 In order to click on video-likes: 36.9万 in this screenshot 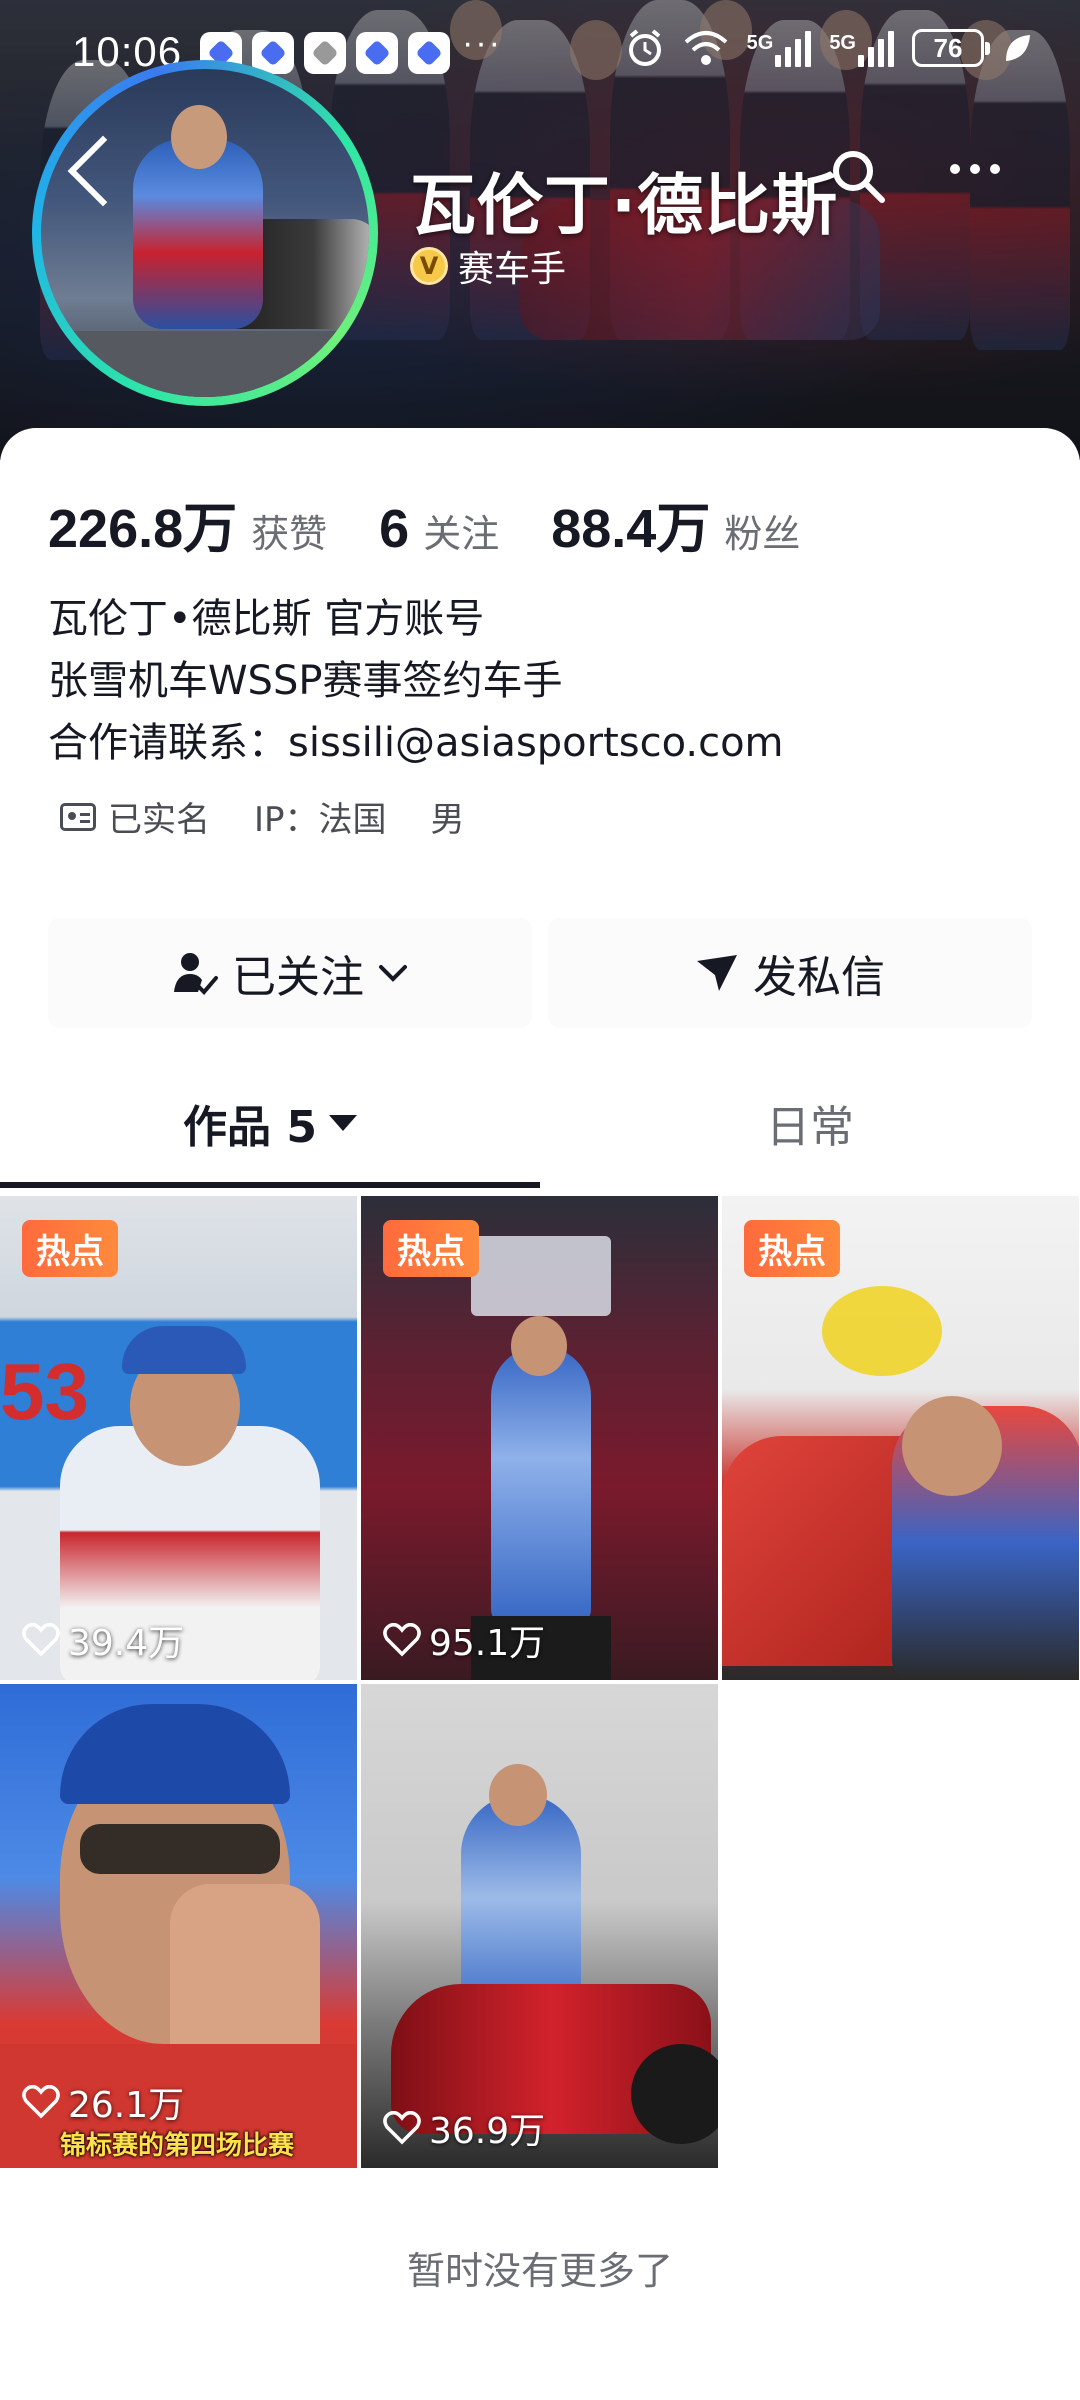, I will do `click(464, 2128)`.